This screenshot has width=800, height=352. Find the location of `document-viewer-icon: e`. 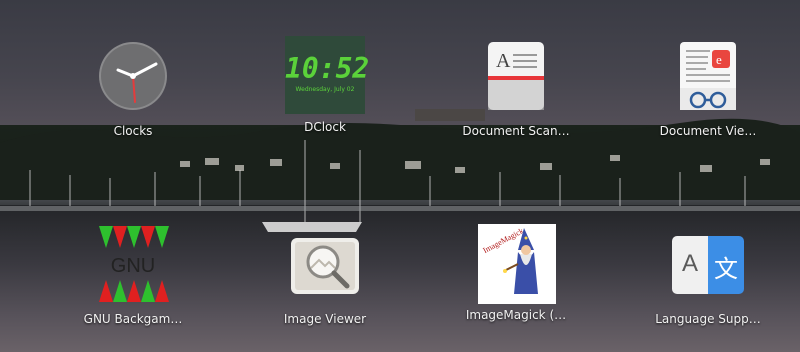

document-viewer-icon: e is located at coordinates (708, 76).